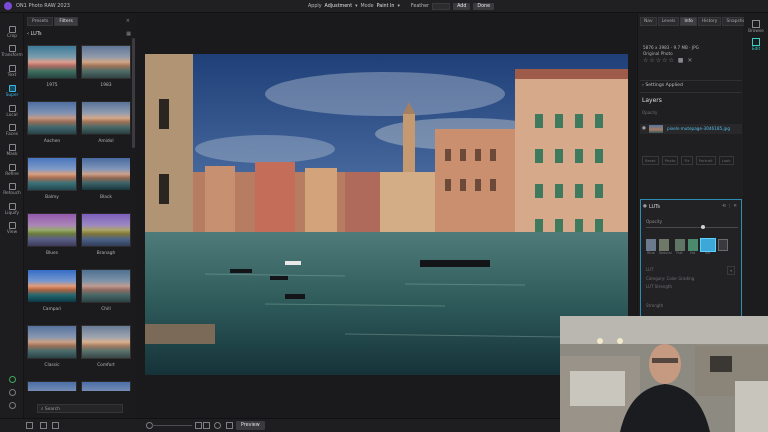 This screenshot has width=768, height=432. I want to click on lut-thumbnail: Amidol, so click(106, 122).